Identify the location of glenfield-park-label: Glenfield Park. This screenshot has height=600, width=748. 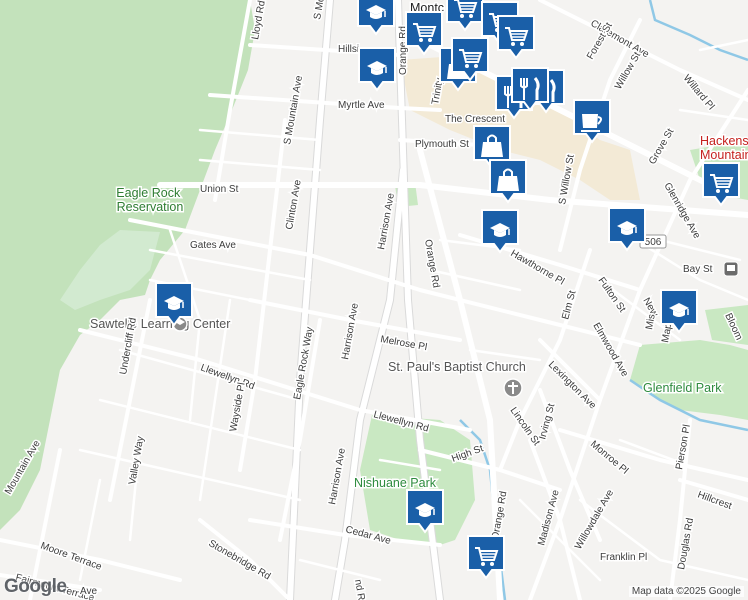
(682, 388).